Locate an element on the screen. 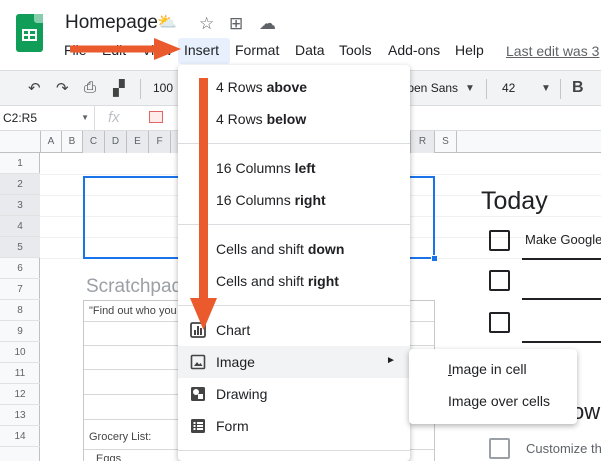 Image resolution: width=601 pixels, height=461 pixels. menu-item-drawing: Drawing is located at coordinates (294, 394).